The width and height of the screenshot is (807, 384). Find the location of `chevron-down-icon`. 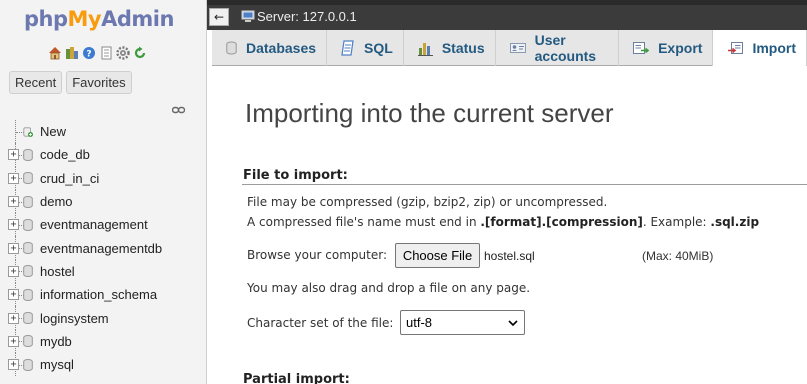

chevron-down-icon is located at coordinates (513, 322).